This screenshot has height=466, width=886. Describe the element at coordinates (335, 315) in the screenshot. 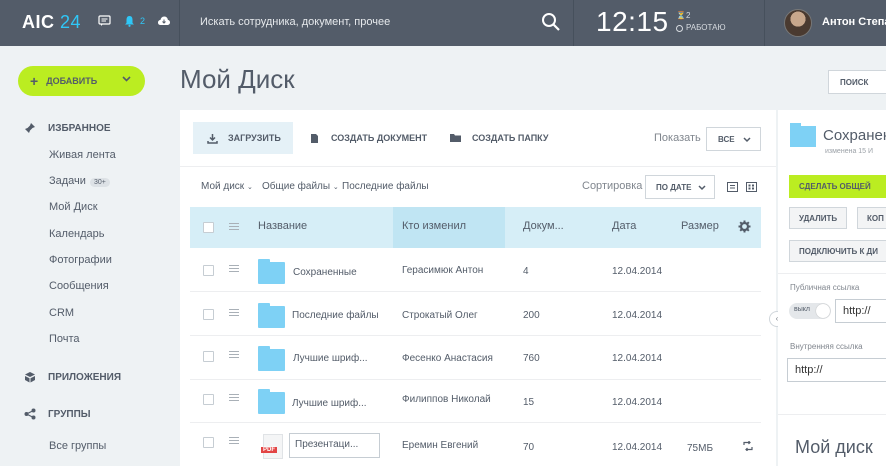

I see `row-name: Последние файлы` at that location.